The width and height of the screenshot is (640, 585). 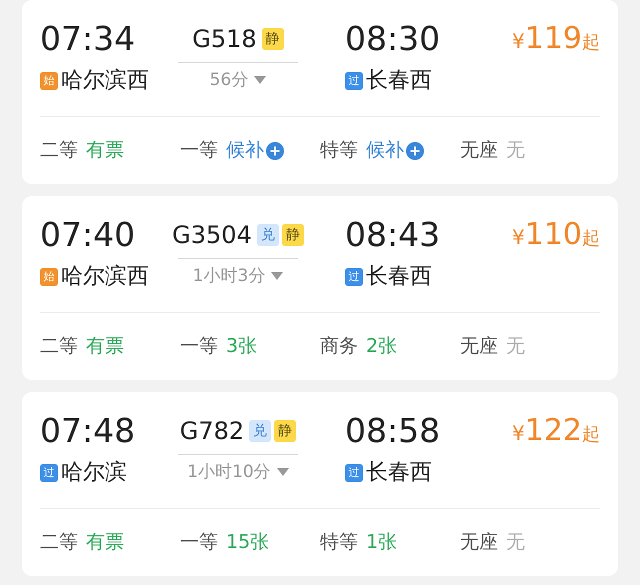 What do you see at coordinates (88, 431) in the screenshot?
I see `departure-time: 07:48` at bounding box center [88, 431].